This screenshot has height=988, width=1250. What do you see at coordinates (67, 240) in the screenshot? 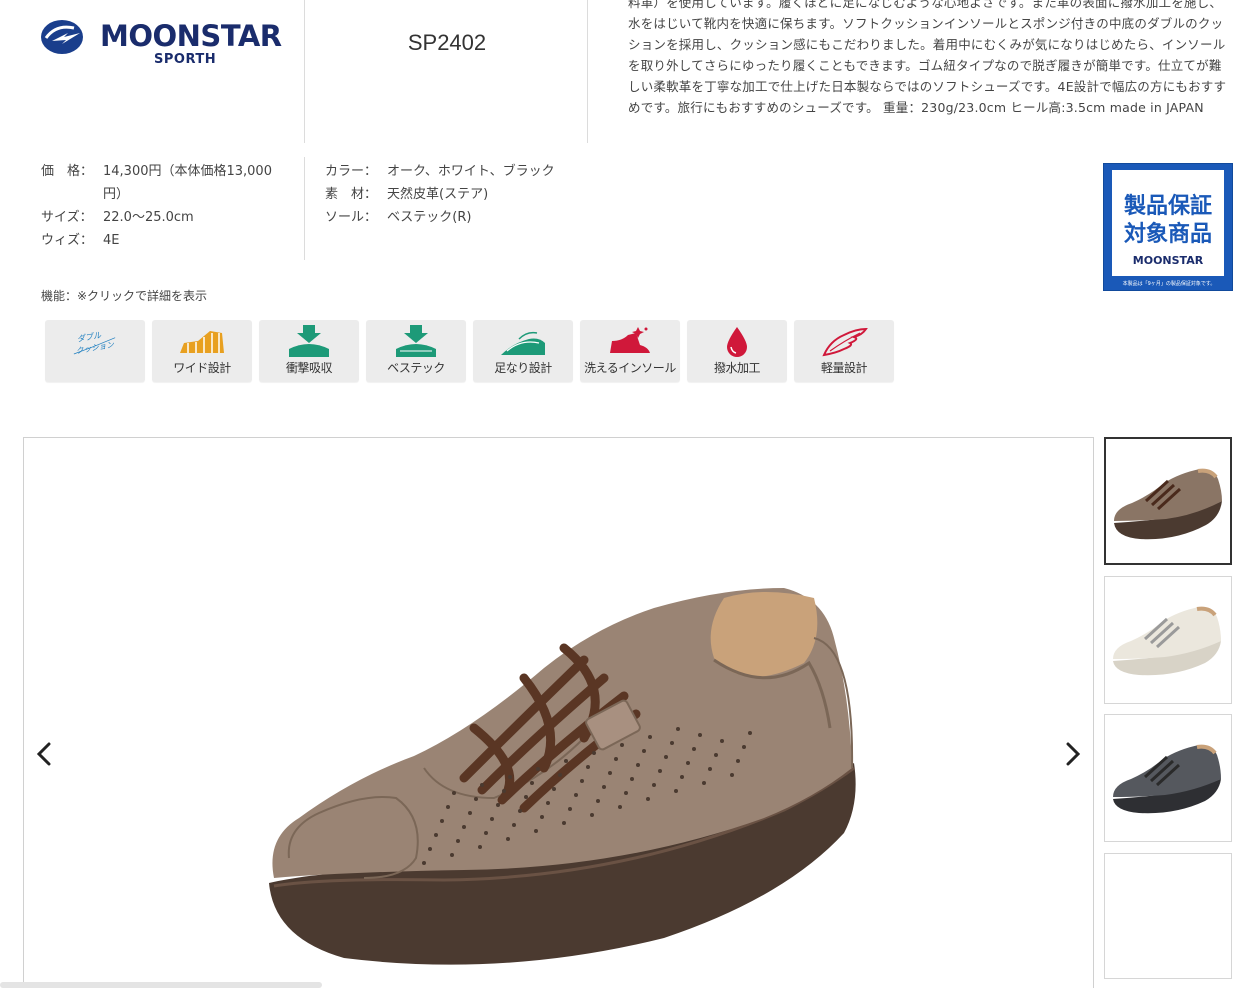
I see `spec-label: ウィズ：` at bounding box center [67, 240].